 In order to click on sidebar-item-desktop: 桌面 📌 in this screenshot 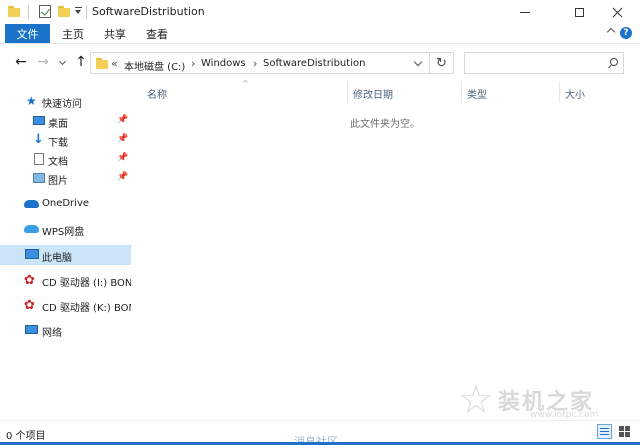, I will do `click(65, 121)`.